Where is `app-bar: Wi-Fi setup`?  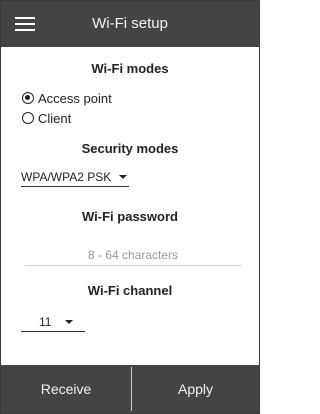
app-bar: Wi-Fi setup is located at coordinates (130, 24).